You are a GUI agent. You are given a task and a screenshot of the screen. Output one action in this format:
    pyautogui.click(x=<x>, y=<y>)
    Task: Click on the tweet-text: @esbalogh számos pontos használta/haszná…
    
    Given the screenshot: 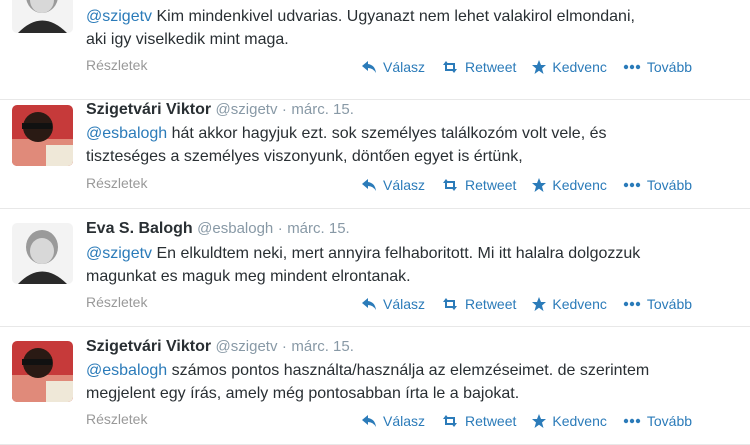 What is the action you would take?
    pyautogui.click(x=368, y=382)
    